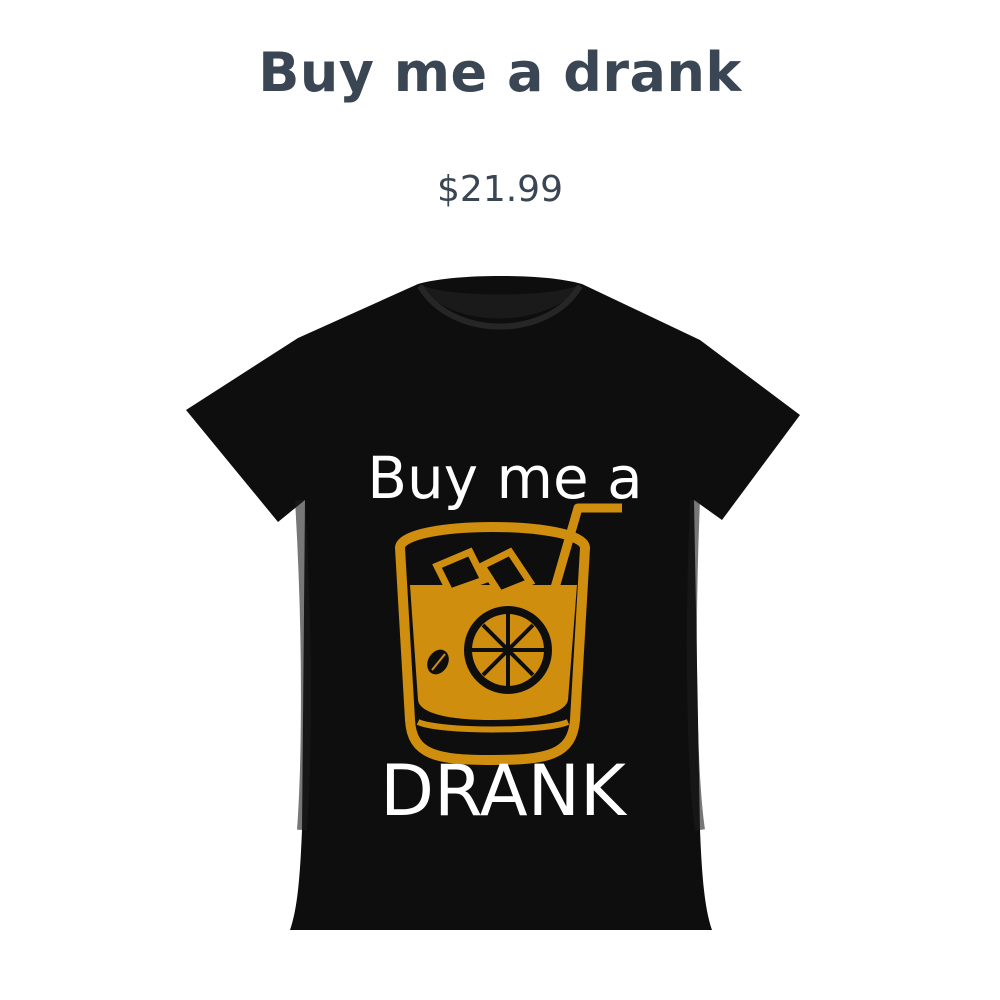 The width and height of the screenshot is (1000, 1000). What do you see at coordinates (504, 478) in the screenshot?
I see `shirt-print-line1: Buy me a` at bounding box center [504, 478].